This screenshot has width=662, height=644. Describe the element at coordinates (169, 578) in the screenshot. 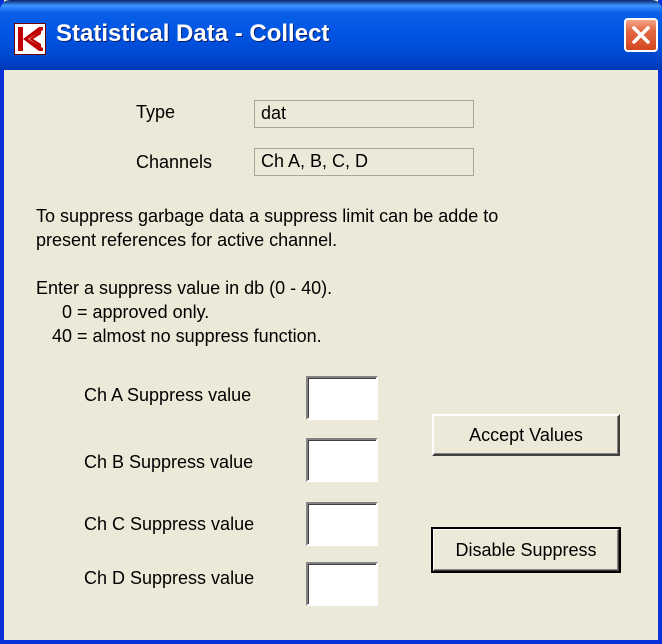

I see `ch-d-label: Ch D Suppress value` at that location.